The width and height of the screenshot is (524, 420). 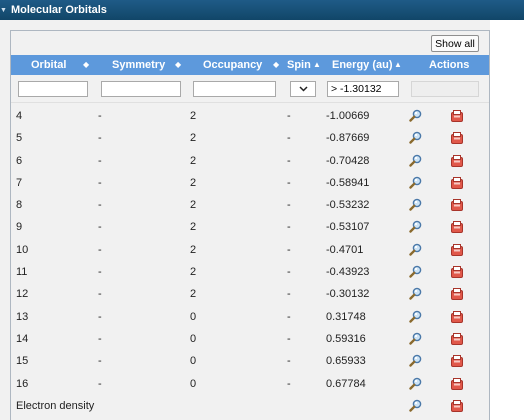 I want to click on orbital-cell: 11, so click(x=22, y=272).